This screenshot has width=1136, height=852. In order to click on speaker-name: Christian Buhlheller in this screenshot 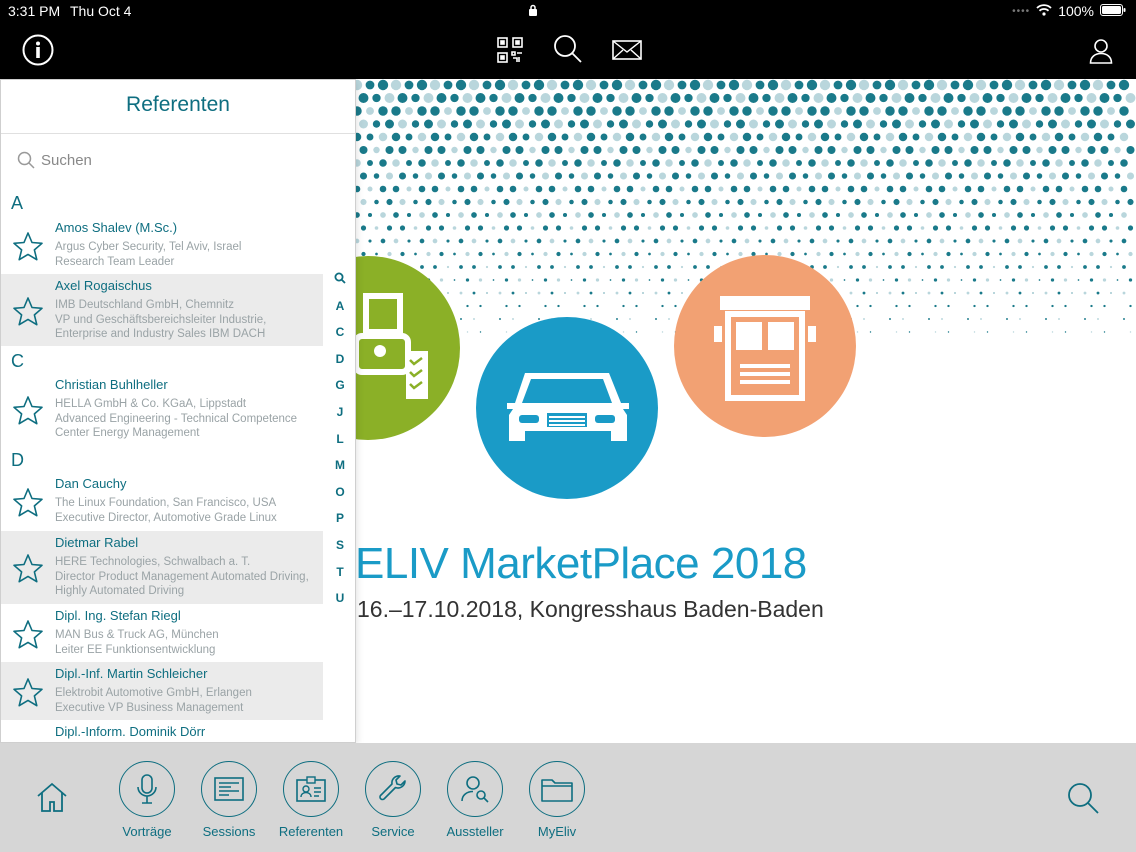, I will do `click(111, 384)`.